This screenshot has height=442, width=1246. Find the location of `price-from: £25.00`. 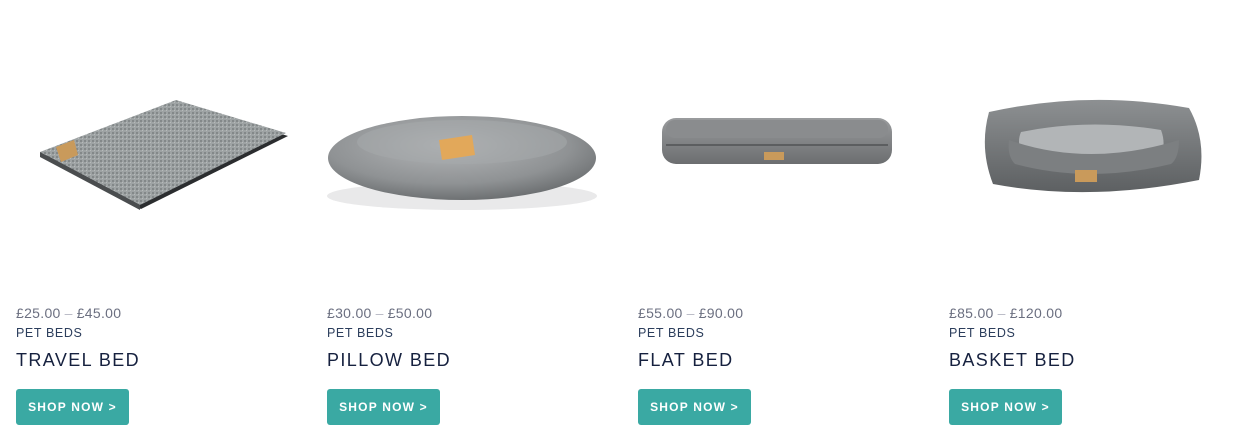

price-from: £25.00 is located at coordinates (38, 313).